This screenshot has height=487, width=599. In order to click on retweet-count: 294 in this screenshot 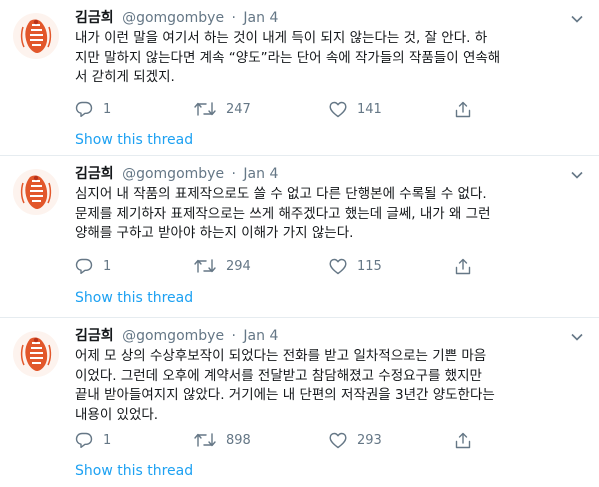, I will do `click(238, 266)`.